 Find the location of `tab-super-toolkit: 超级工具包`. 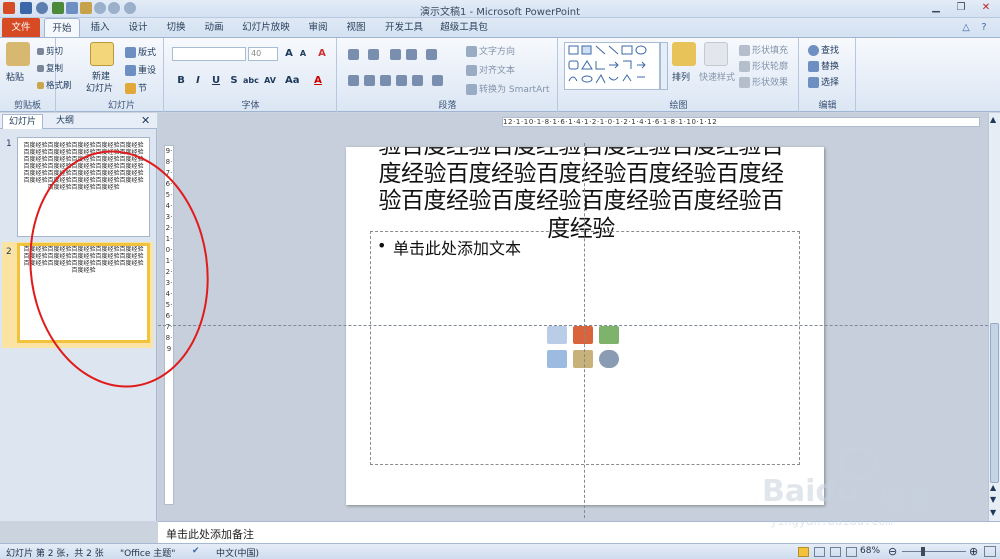

tab-super-toolkit: 超级工具包 is located at coordinates (464, 27).